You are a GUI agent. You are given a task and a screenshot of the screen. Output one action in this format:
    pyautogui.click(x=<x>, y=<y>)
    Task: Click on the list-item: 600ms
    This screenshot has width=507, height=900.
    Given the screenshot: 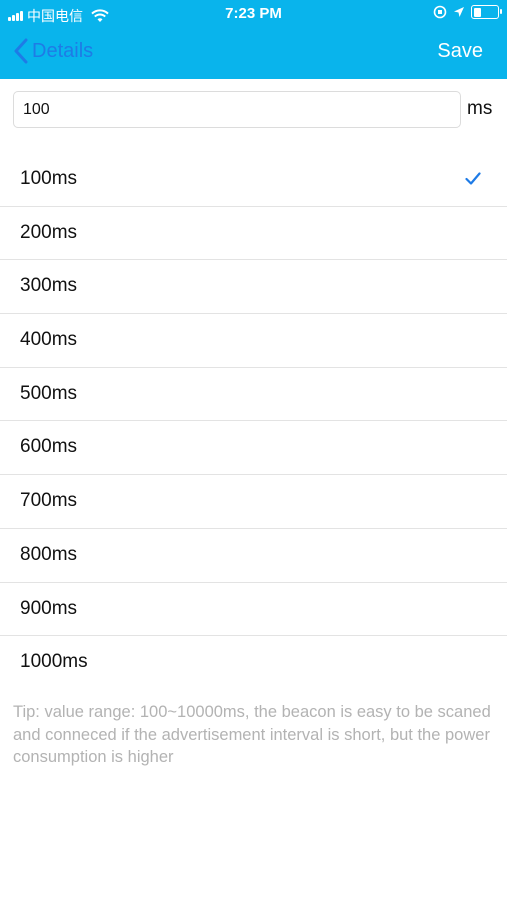 What is the action you would take?
    pyautogui.click(x=253, y=448)
    